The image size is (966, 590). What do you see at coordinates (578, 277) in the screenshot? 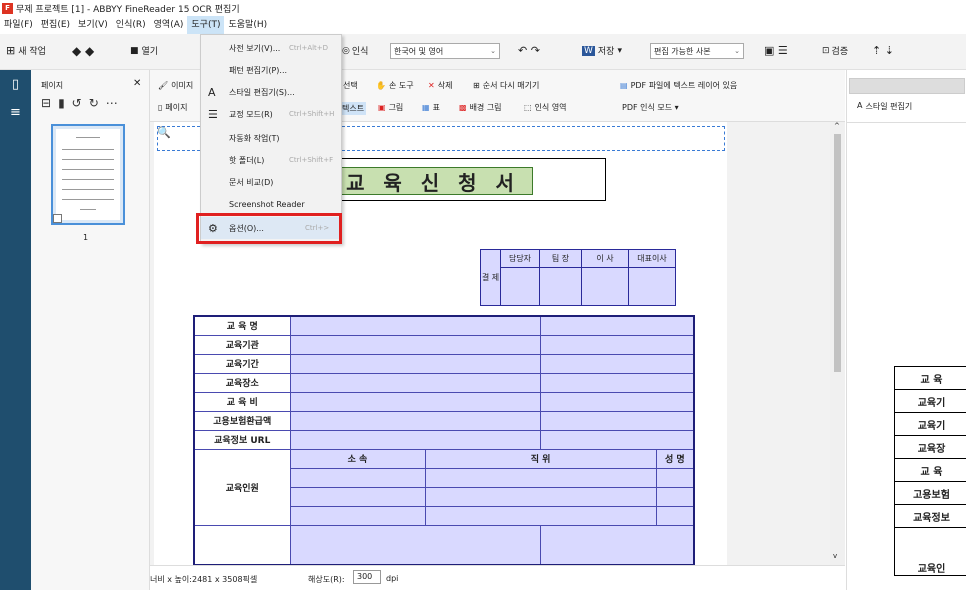
I see `approval-table: 결 제 담당자 팀 장 이 사 대표이사` at bounding box center [578, 277].